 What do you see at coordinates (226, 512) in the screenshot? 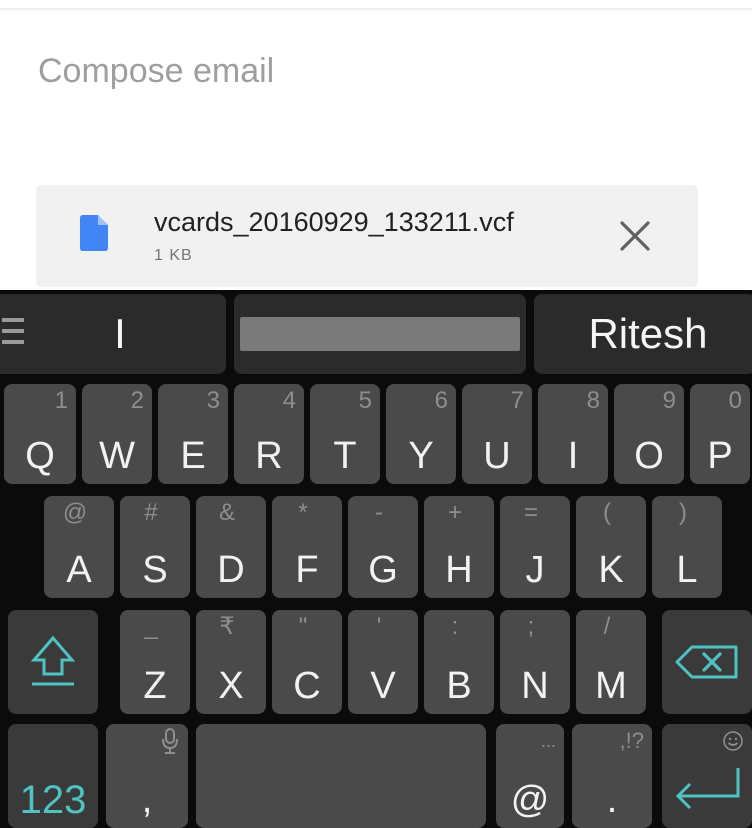
I see `key-hint: &` at bounding box center [226, 512].